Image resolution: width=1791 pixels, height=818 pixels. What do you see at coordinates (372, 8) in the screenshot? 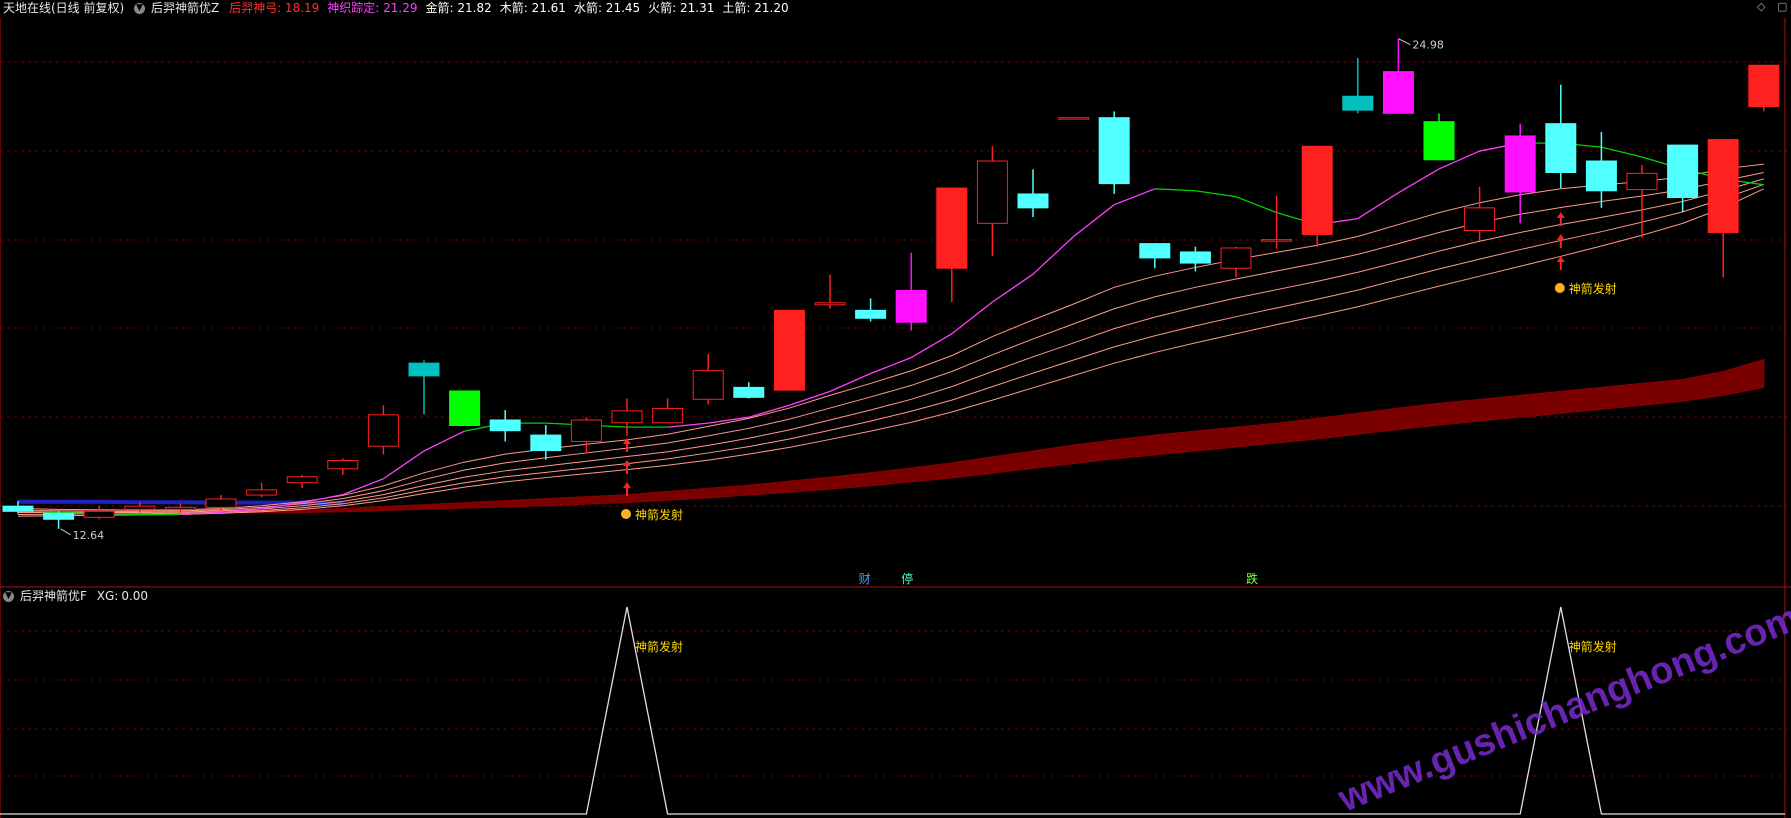
I see `metric-1: 神织踪定: 21.29` at bounding box center [372, 8].